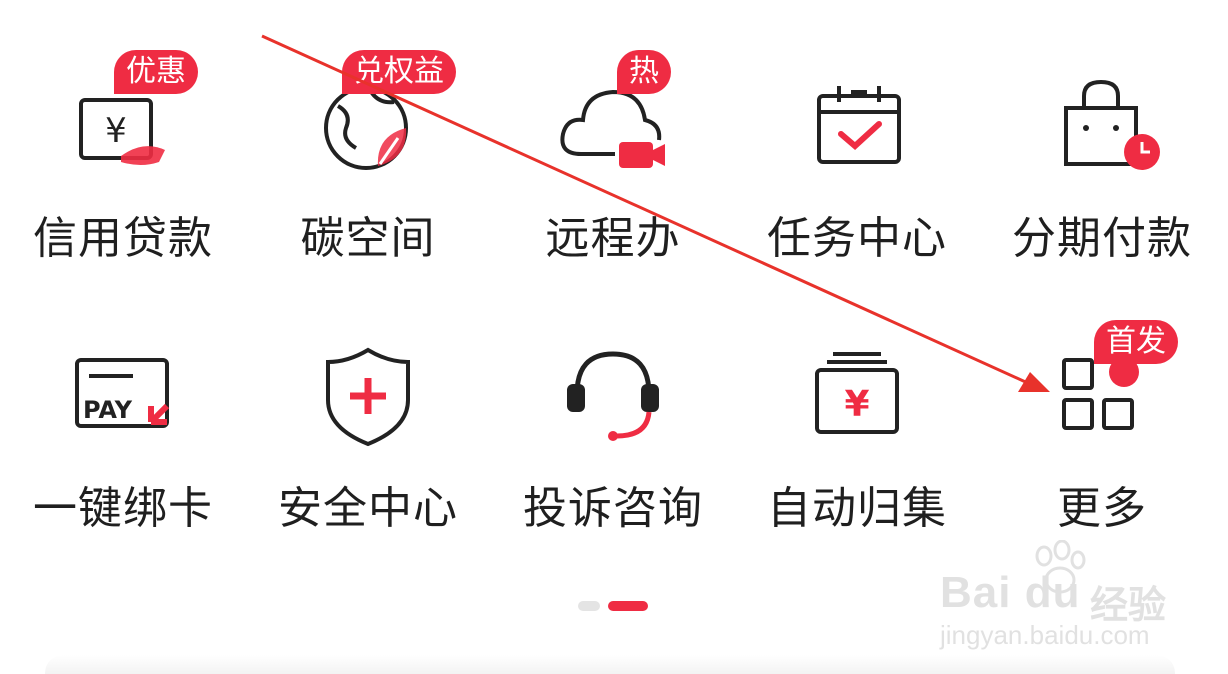 Image resolution: width=1228 pixels, height=674 pixels. I want to click on badge-discount: 优惠, so click(156, 72).